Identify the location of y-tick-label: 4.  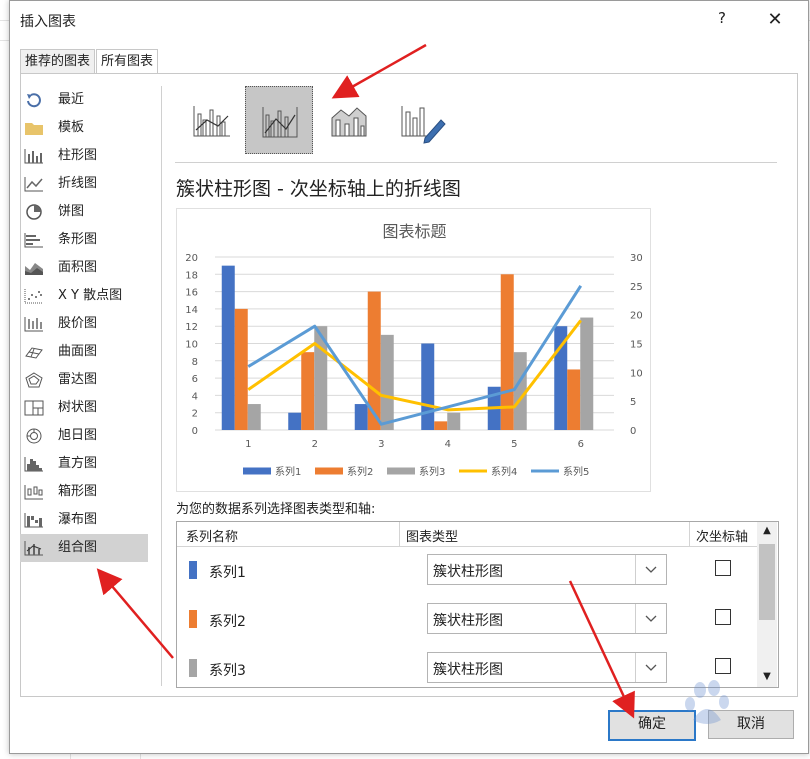
(195, 396).